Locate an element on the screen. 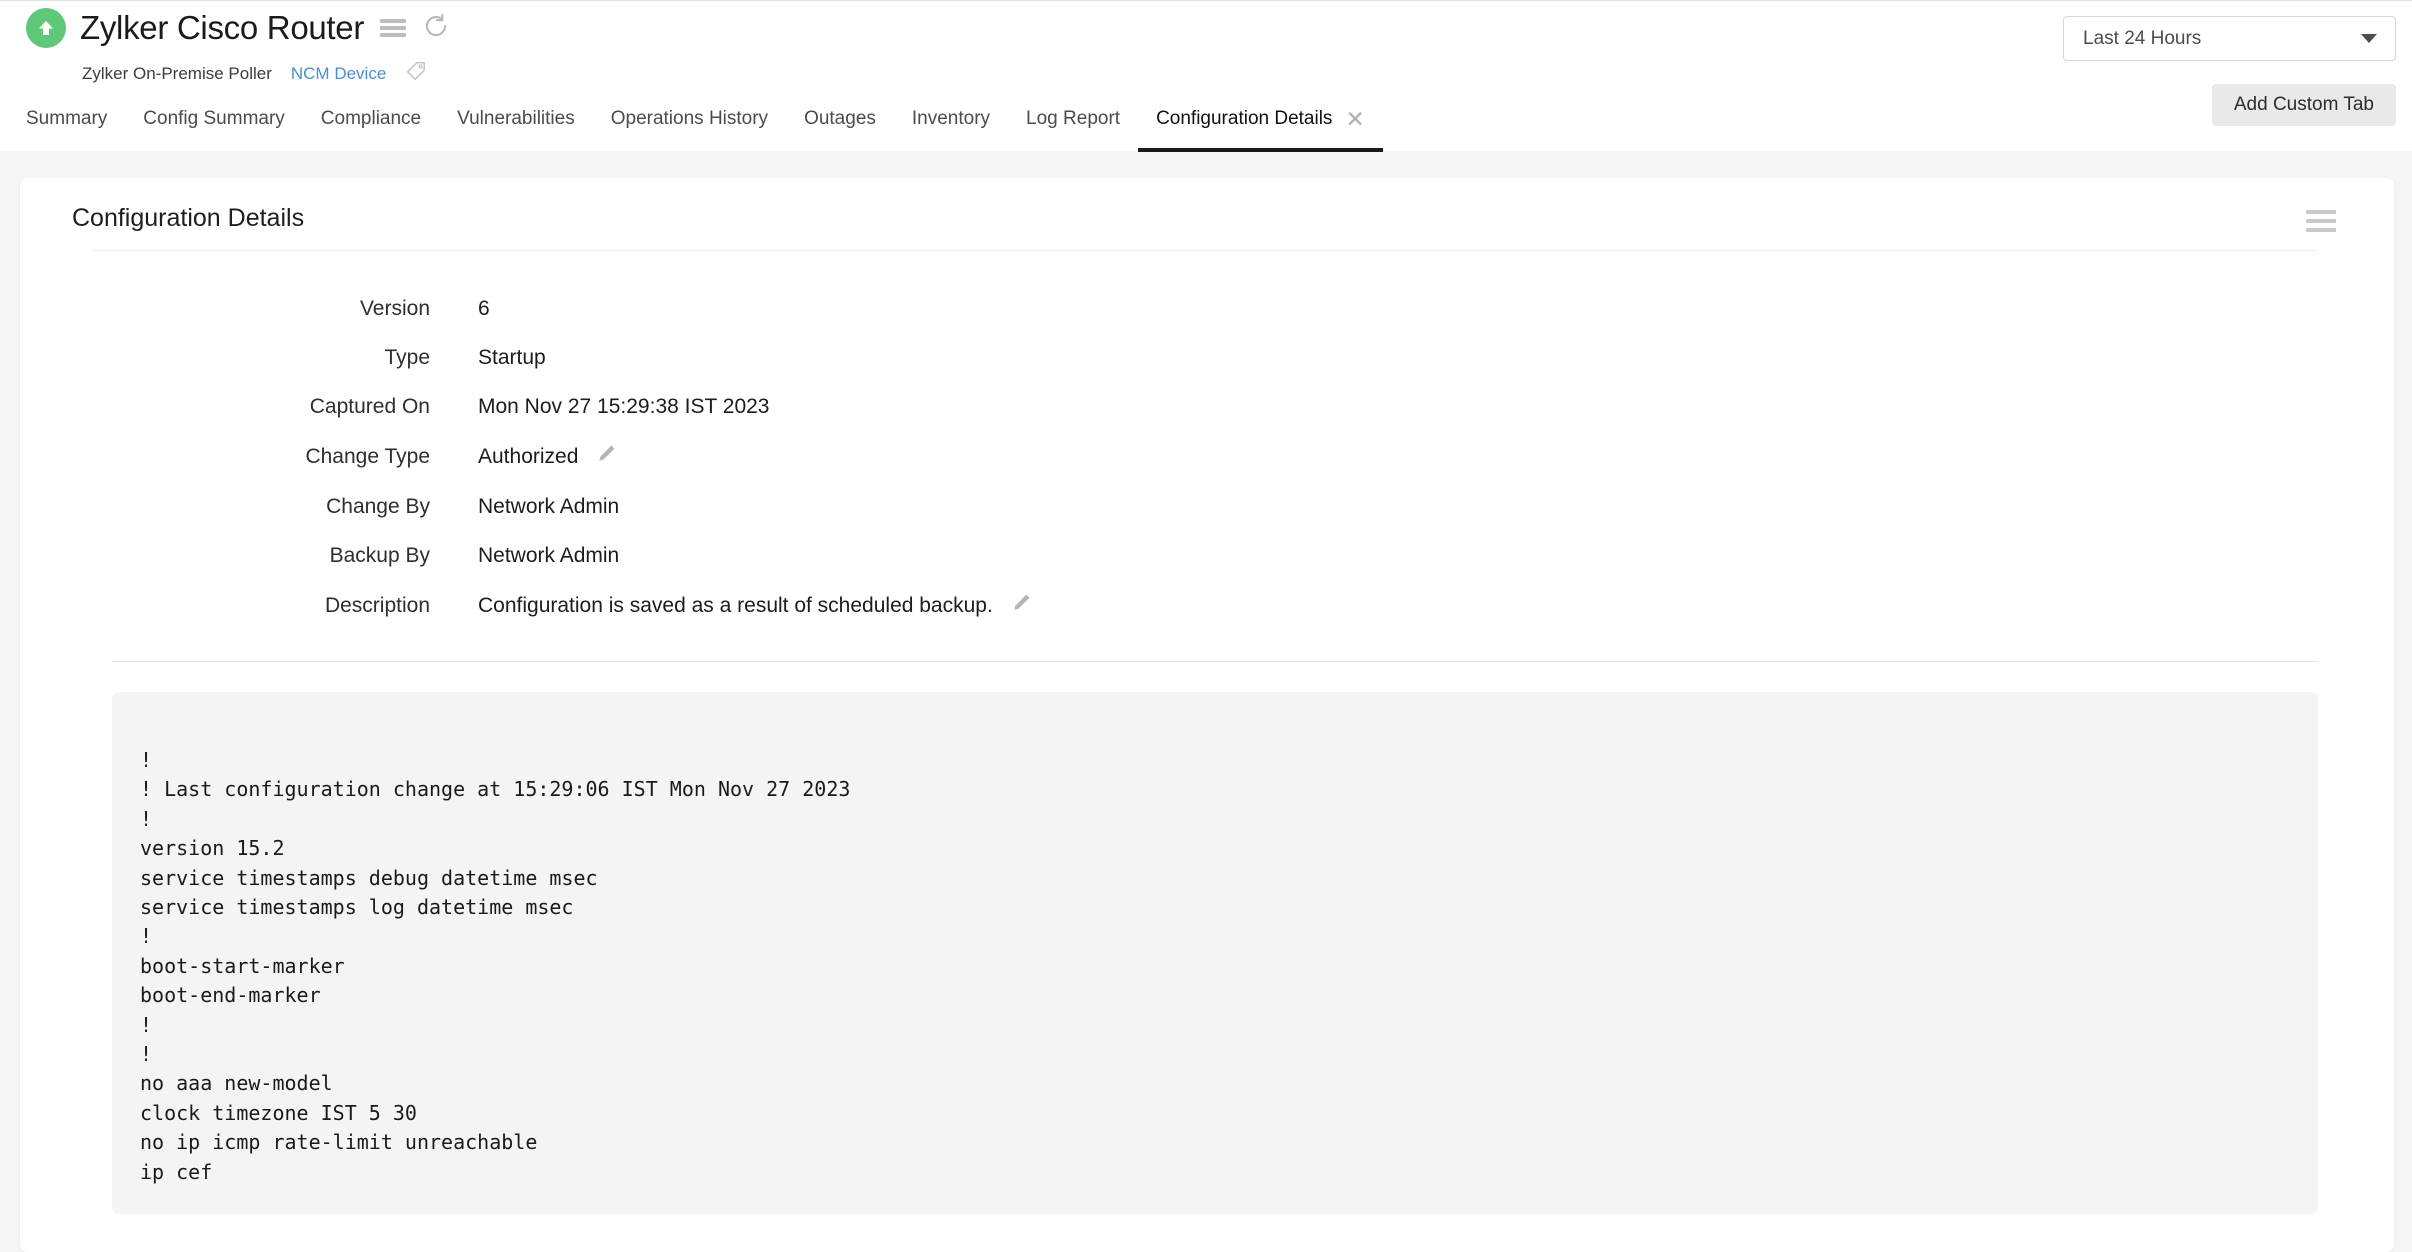 This screenshot has width=2412, height=1252. detail-label: Description is located at coordinates (377, 605).